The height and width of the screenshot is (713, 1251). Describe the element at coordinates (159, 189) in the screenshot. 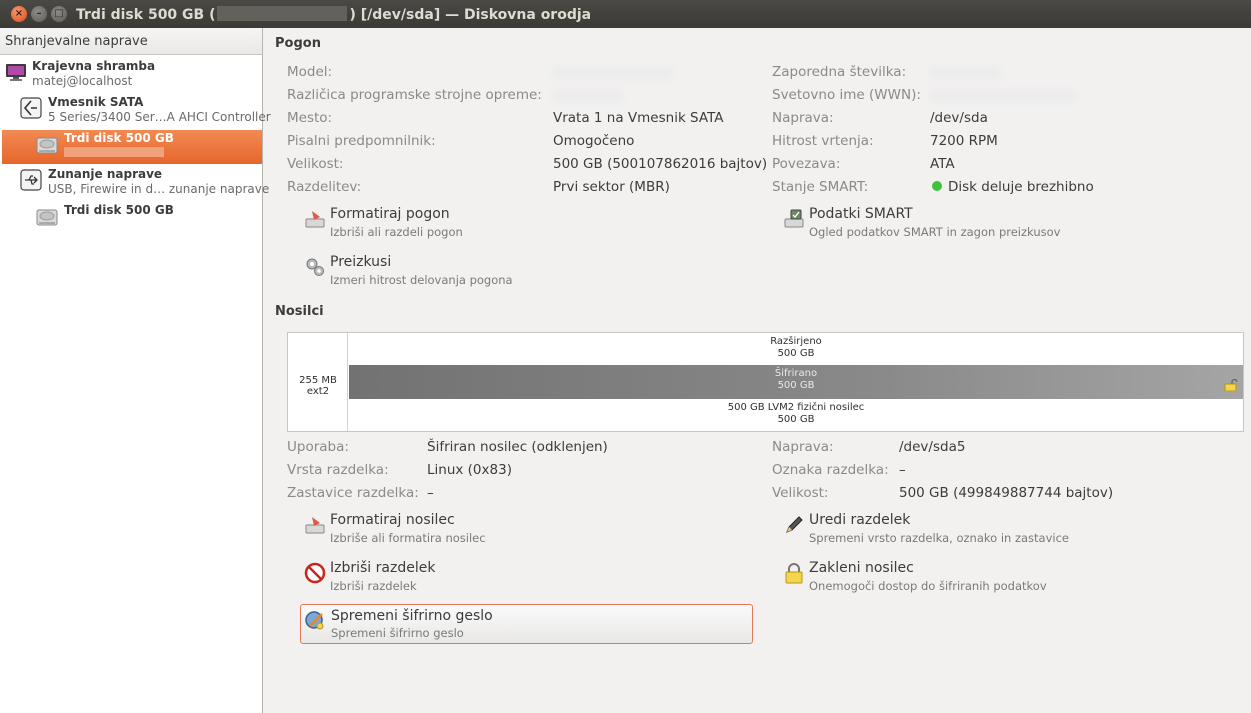

I see `sidebar-item-subtitle: USB, Firewire in d… zunanje naprave` at that location.